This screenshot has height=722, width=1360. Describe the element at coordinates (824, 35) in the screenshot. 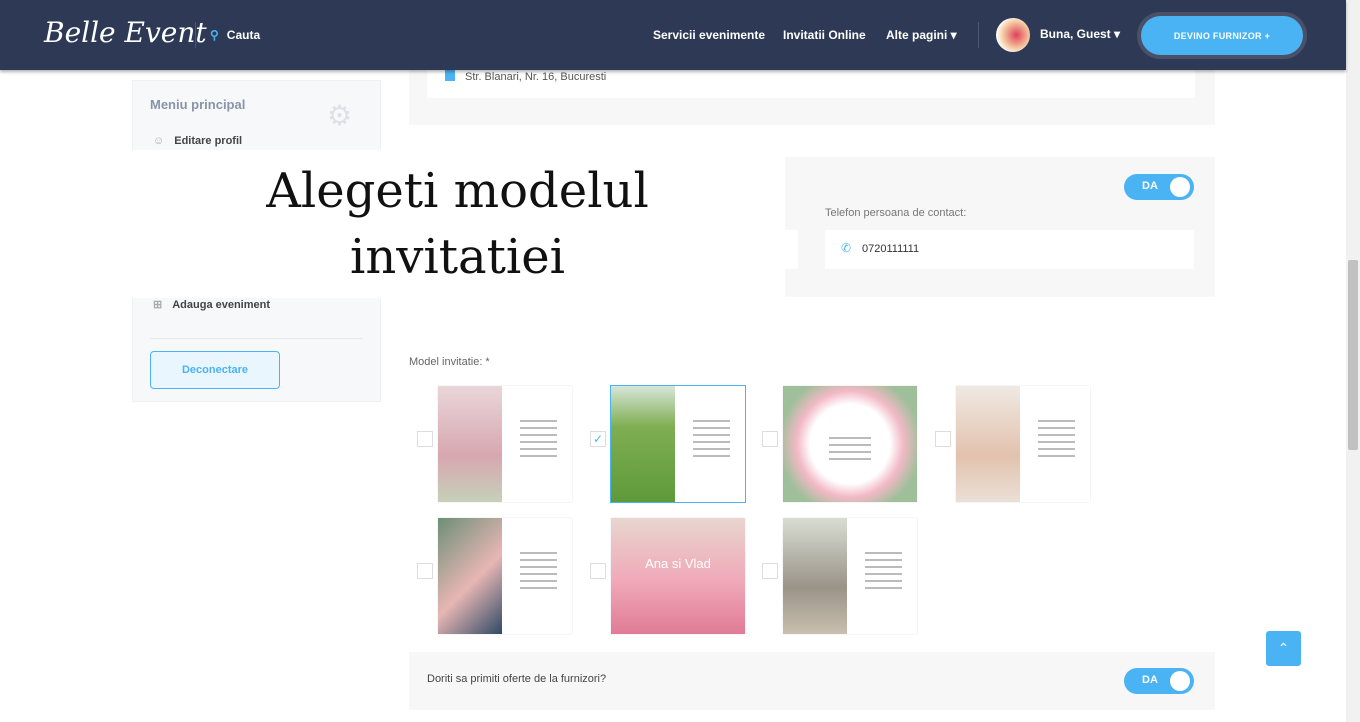

I see `nav-invitatii: Invitatii Online` at that location.